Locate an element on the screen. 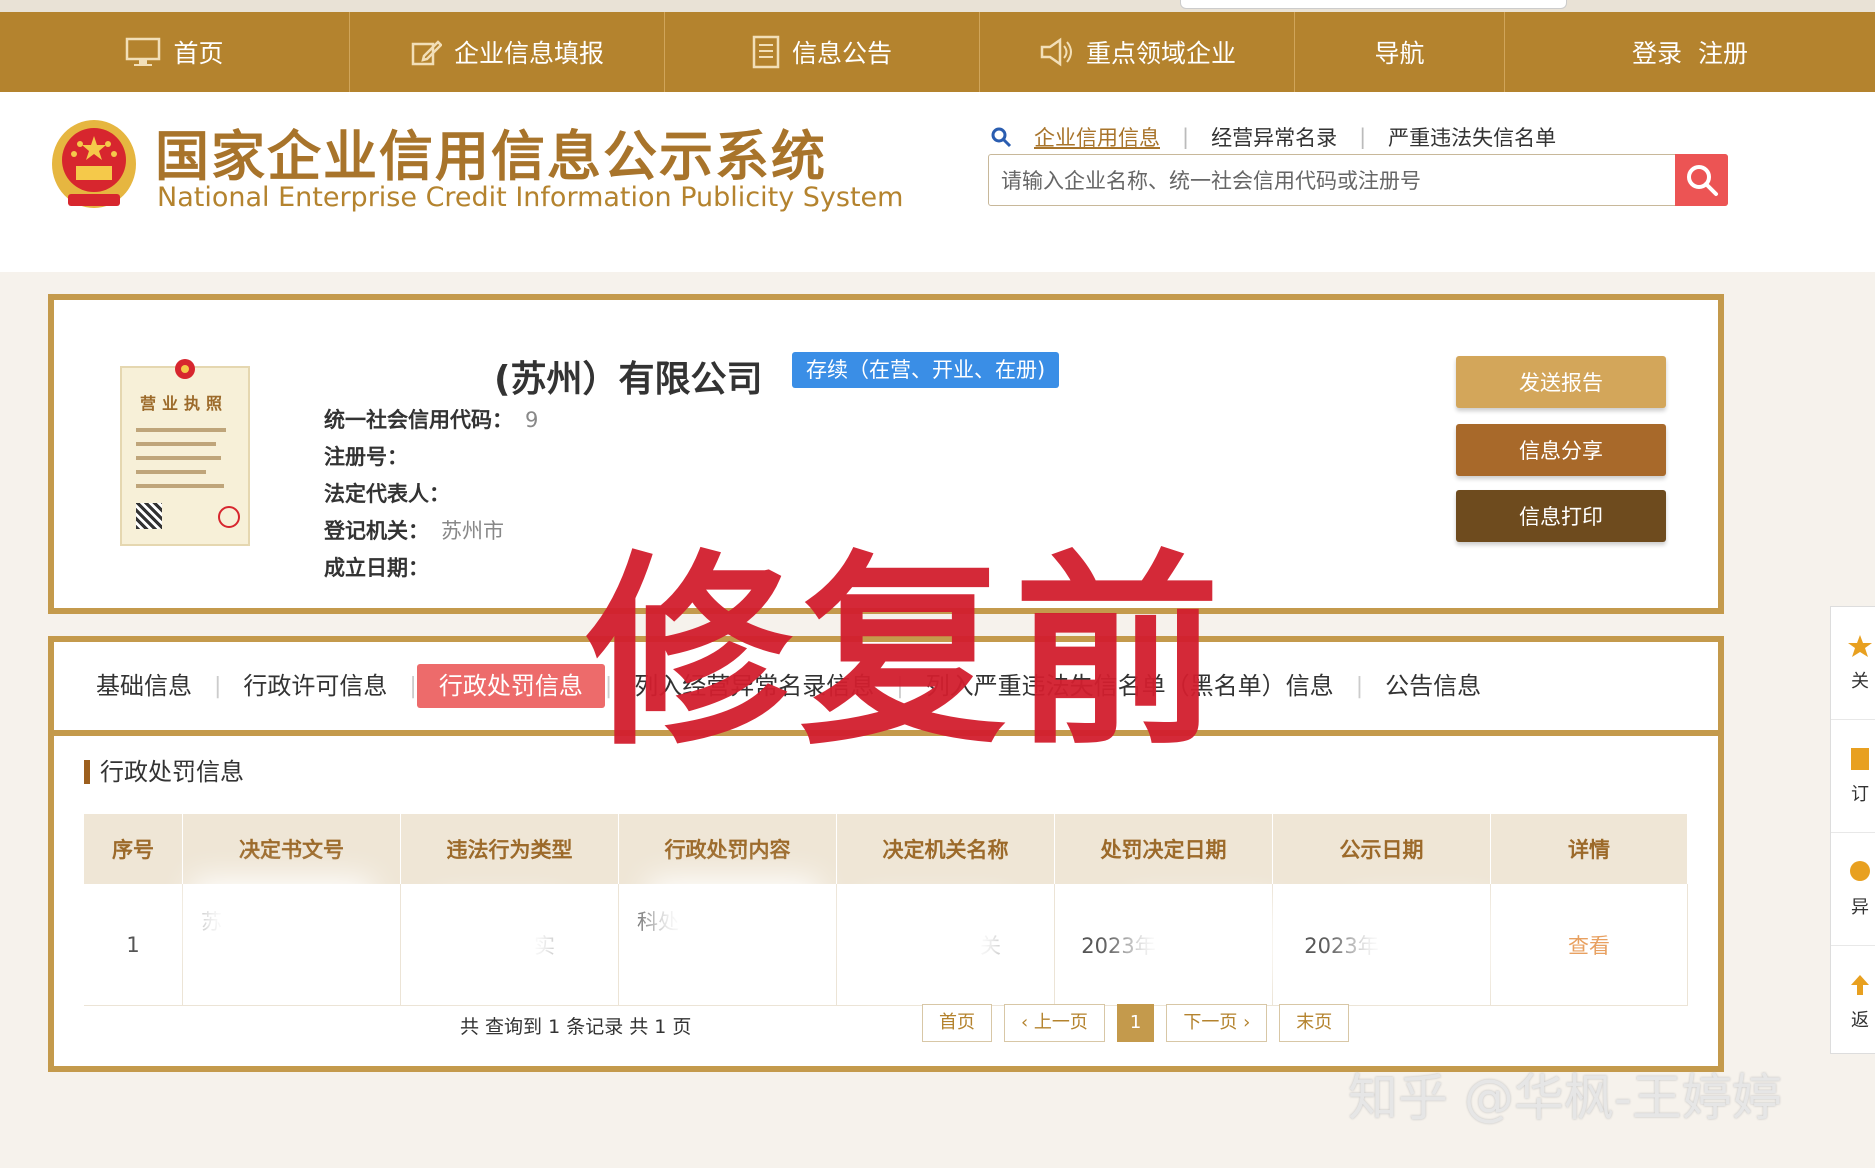 The width and height of the screenshot is (1875, 1168). next-page-button: 下一页 › is located at coordinates (1217, 1023).